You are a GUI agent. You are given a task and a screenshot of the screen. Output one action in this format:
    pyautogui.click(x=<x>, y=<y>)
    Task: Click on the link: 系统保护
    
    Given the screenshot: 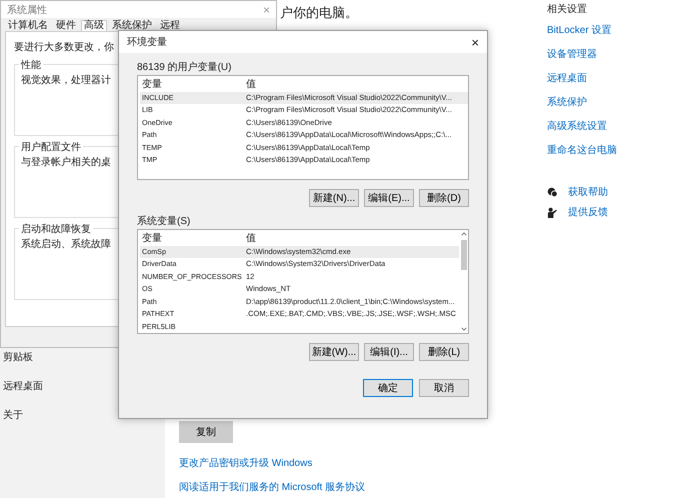 What is the action you would take?
    pyautogui.click(x=567, y=102)
    